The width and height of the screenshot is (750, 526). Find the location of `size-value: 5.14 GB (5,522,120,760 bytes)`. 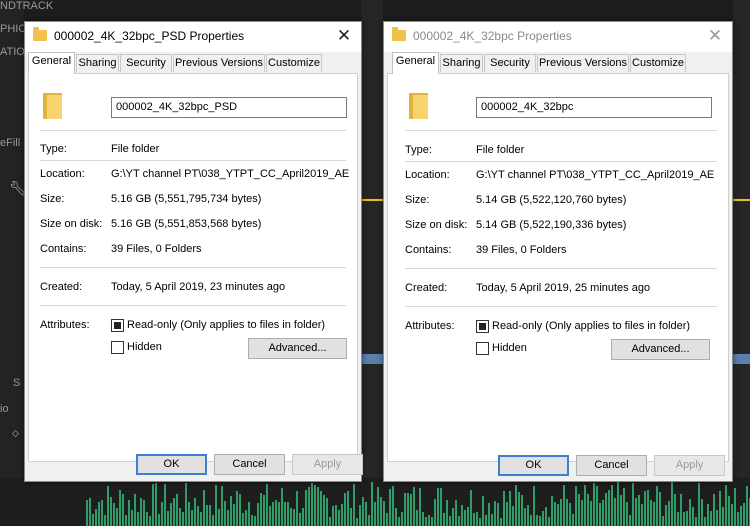

size-value: 5.14 GB (5,522,120,760 bytes) is located at coordinates (551, 200).